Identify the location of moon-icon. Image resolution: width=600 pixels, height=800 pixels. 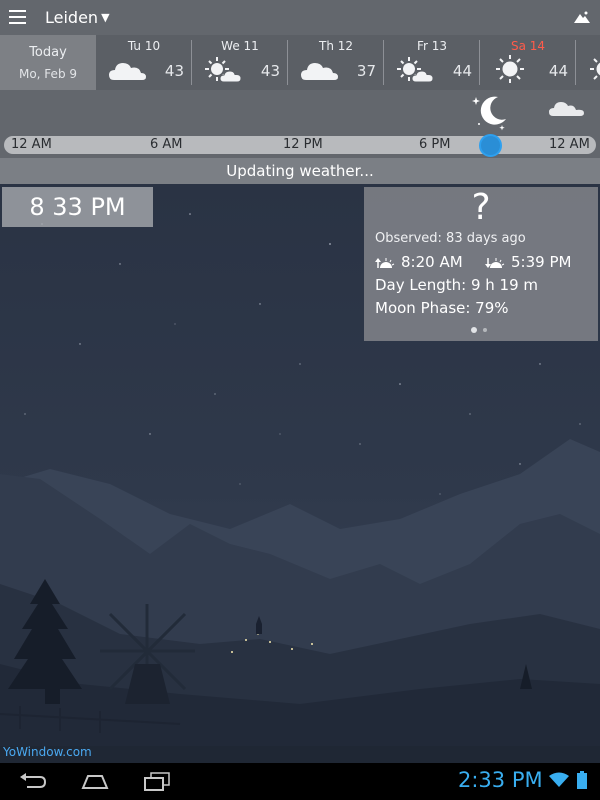
(489, 113).